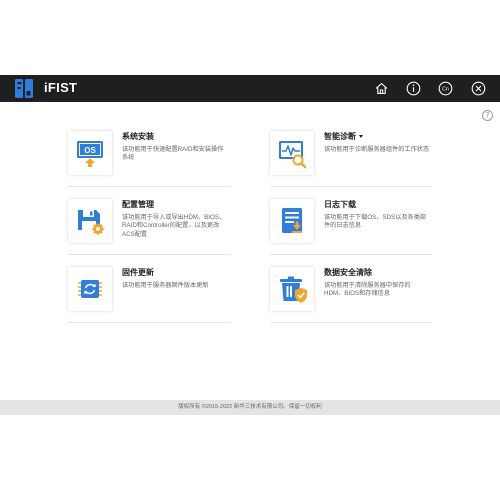  I want to click on os-icon-label: OS, so click(90, 150).